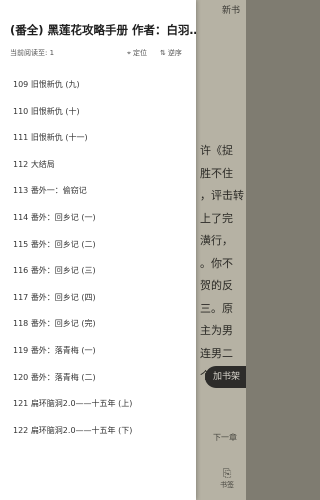  I want to click on bookmark-button: ⎘ 书签, so click(227, 479).